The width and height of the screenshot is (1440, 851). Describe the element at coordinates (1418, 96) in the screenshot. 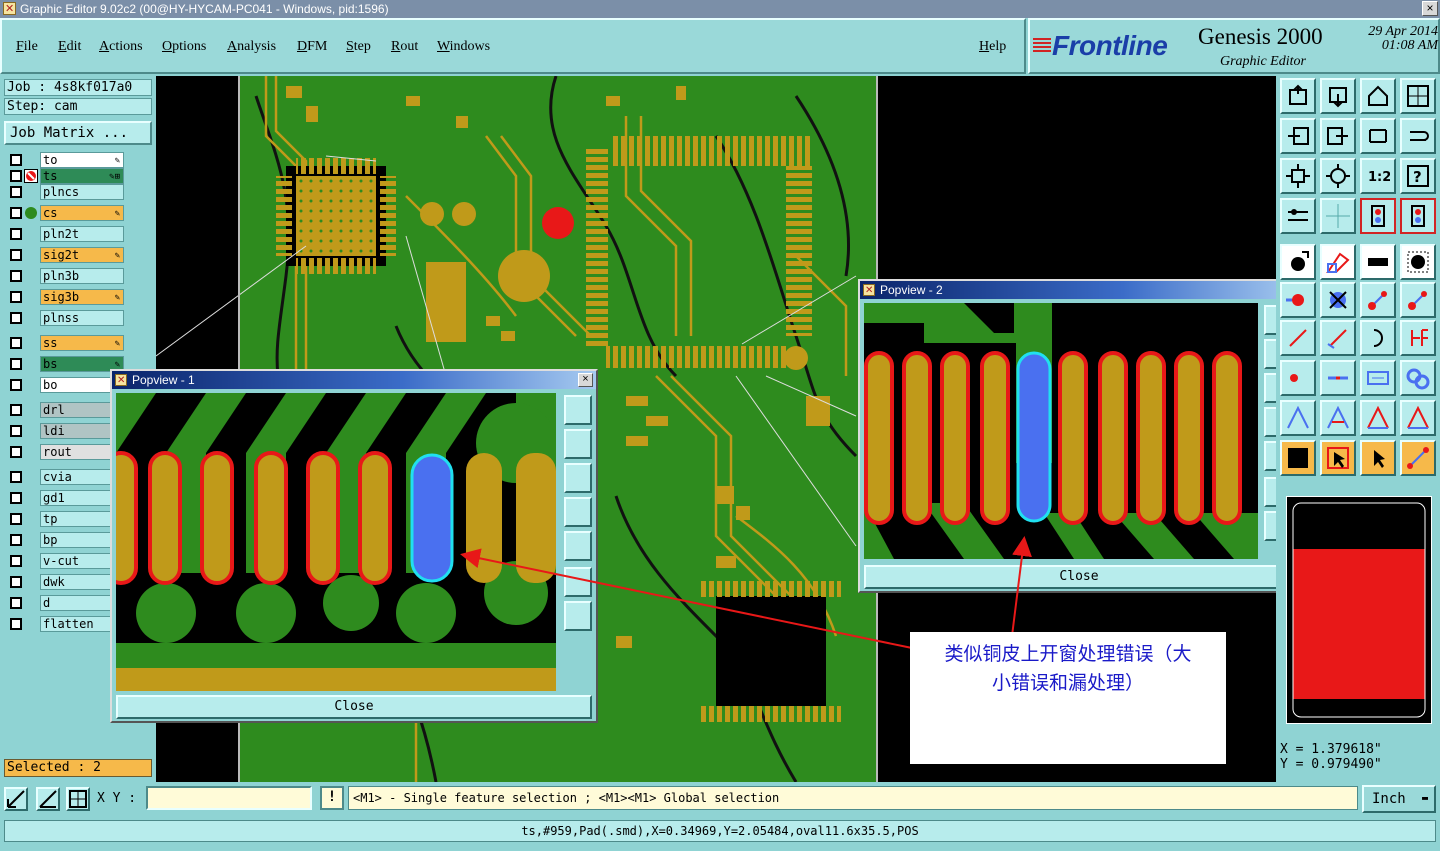

I see `window-split-icon` at that location.